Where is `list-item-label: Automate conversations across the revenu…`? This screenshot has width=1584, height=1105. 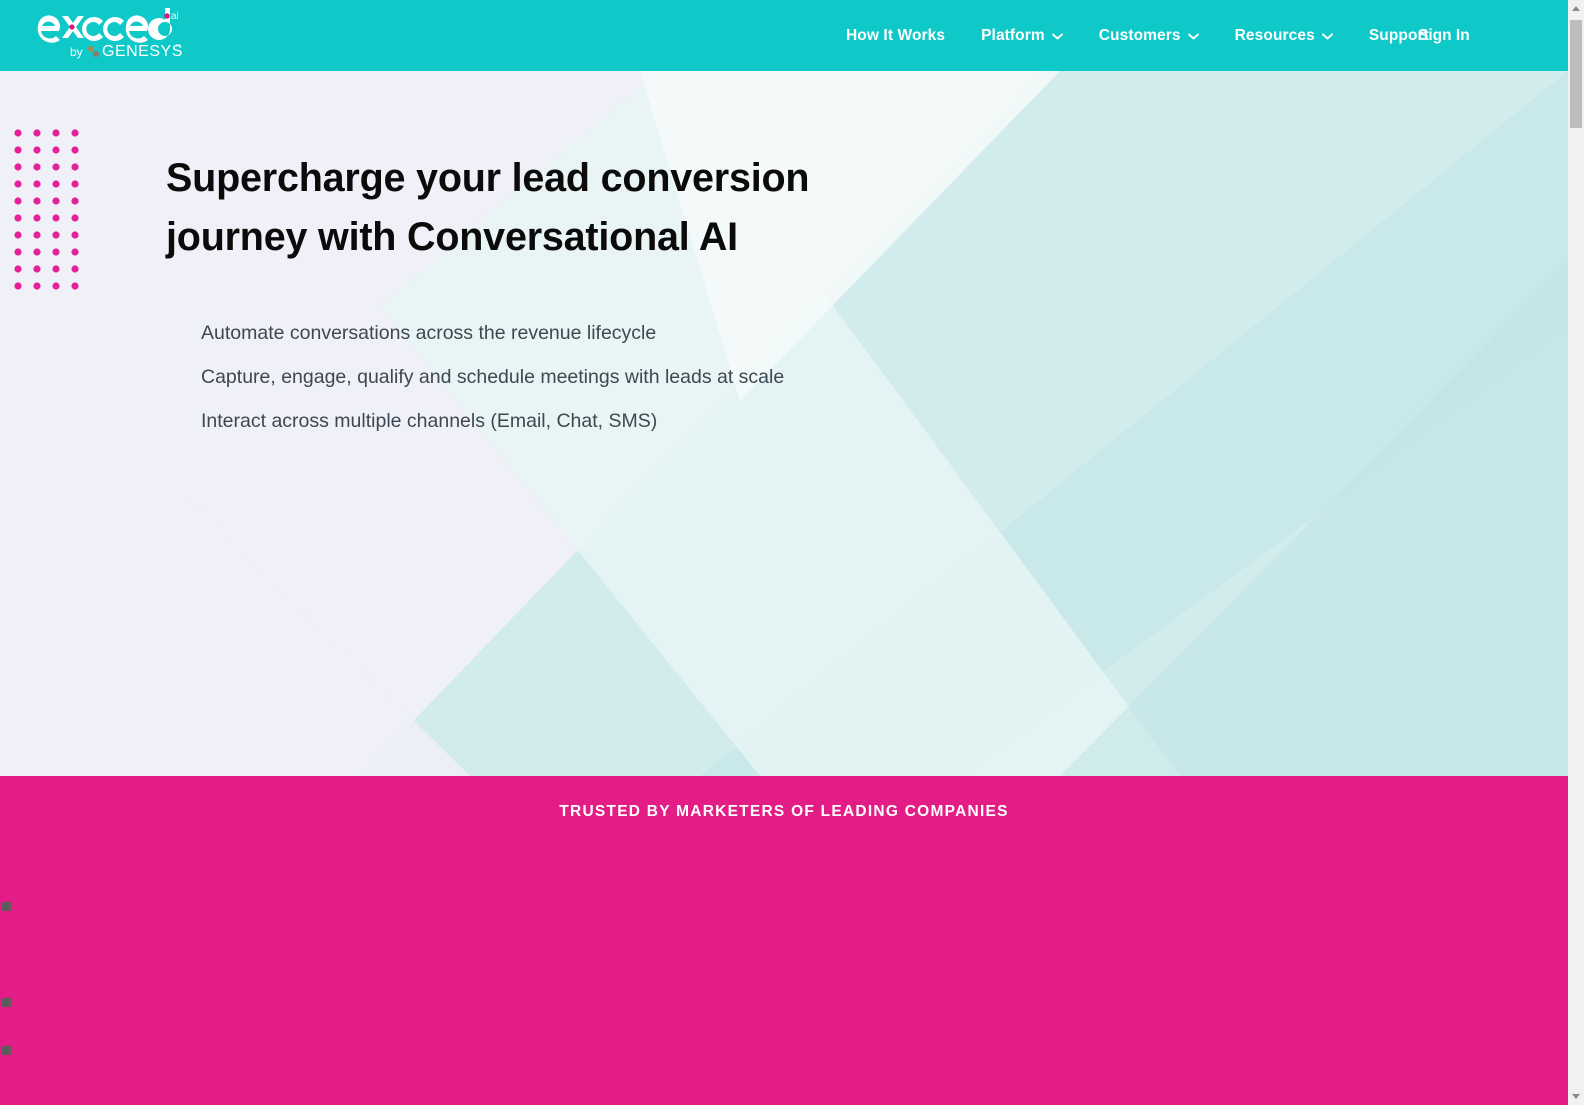 list-item-label: Automate conversations across the revenu… is located at coordinates (429, 333).